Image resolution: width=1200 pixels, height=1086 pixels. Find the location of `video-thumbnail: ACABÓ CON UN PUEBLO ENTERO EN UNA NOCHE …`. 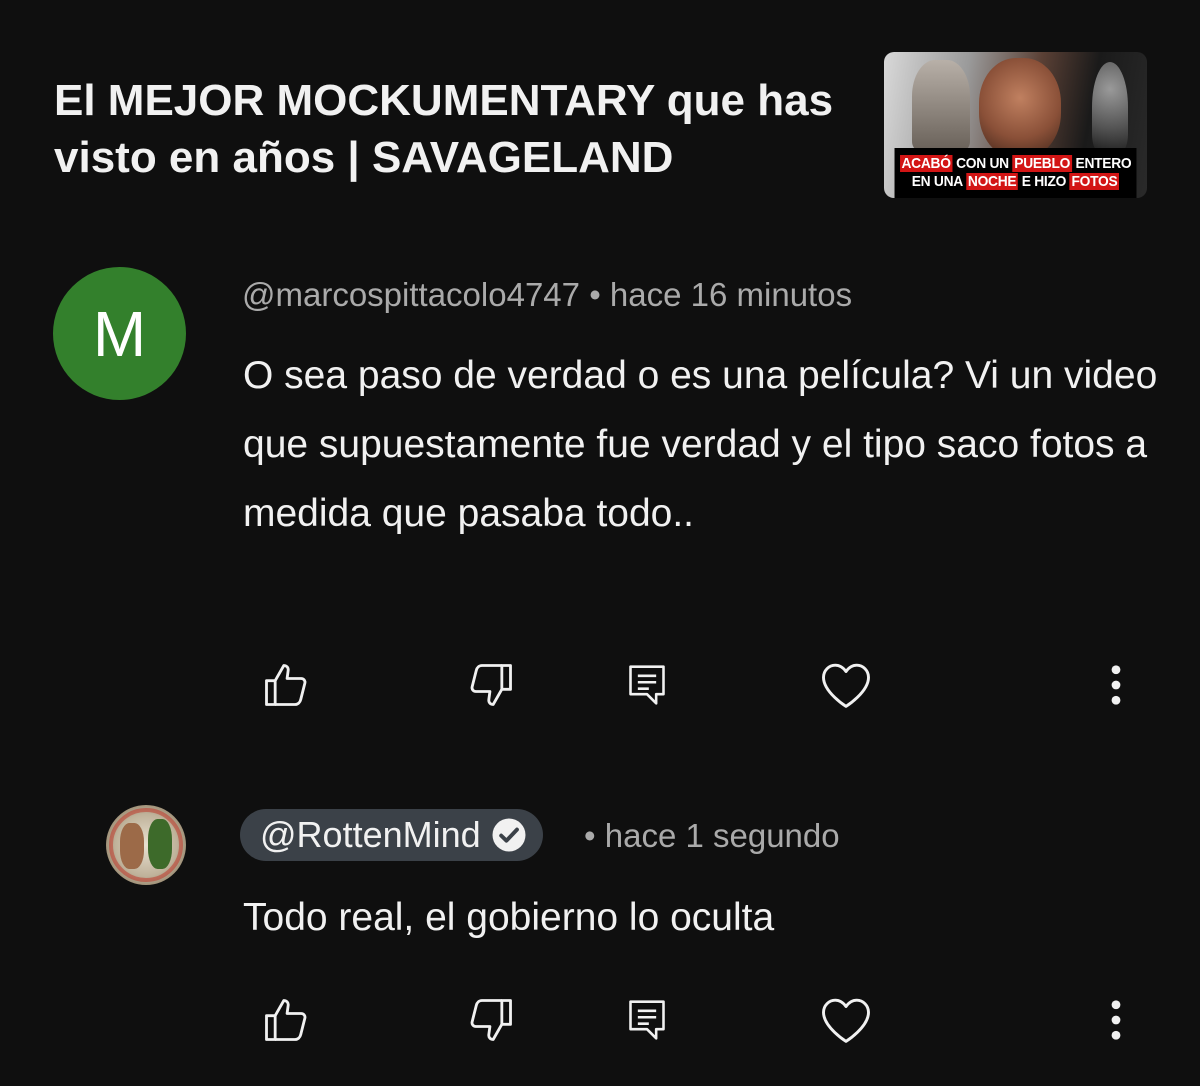

video-thumbnail: ACABÓ CON UN PUEBLO ENTERO EN UNA NOCHE … is located at coordinates (1015, 125).